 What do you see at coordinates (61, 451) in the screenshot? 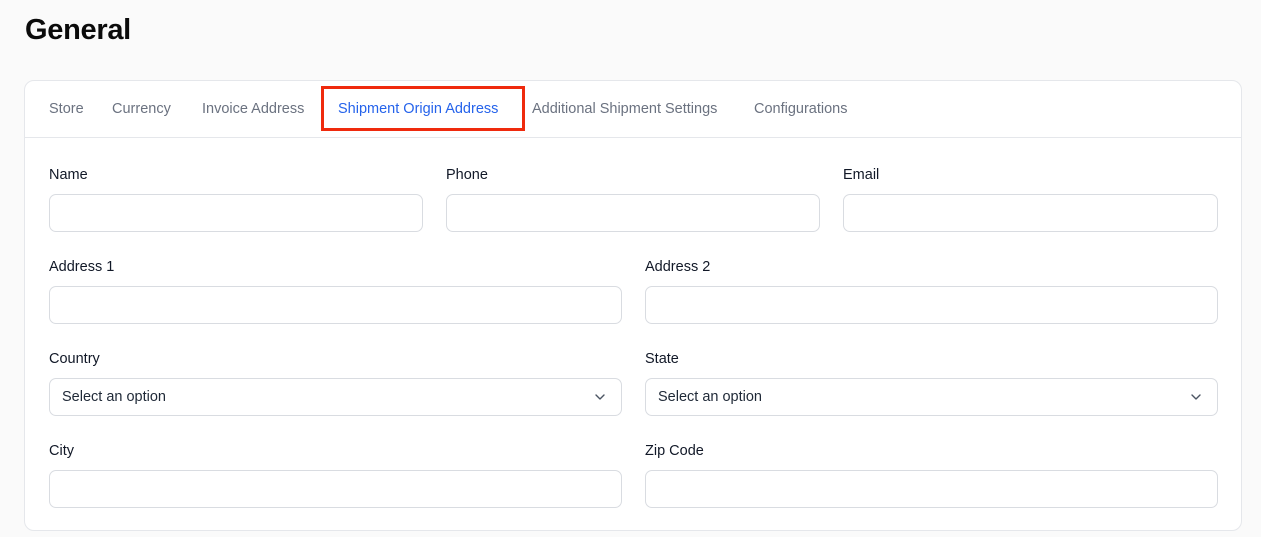
I see `city-label: City` at bounding box center [61, 451].